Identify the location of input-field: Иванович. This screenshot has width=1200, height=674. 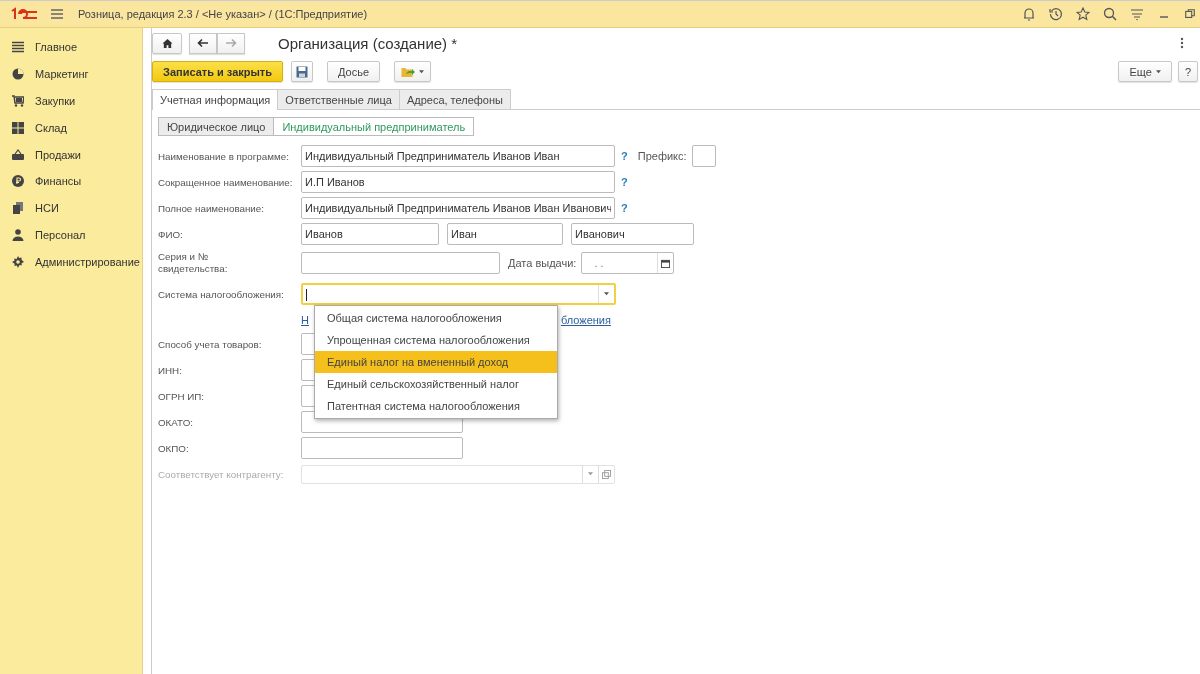
(632, 234).